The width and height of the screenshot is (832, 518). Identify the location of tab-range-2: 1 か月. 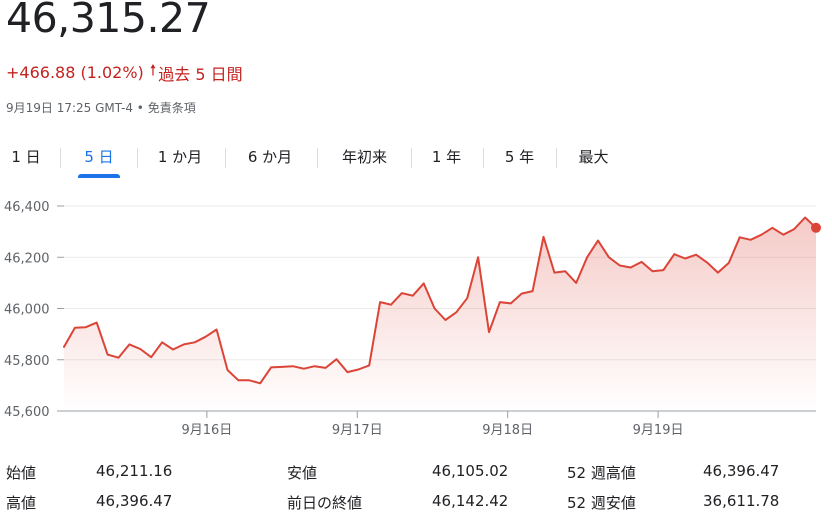
(180, 157).